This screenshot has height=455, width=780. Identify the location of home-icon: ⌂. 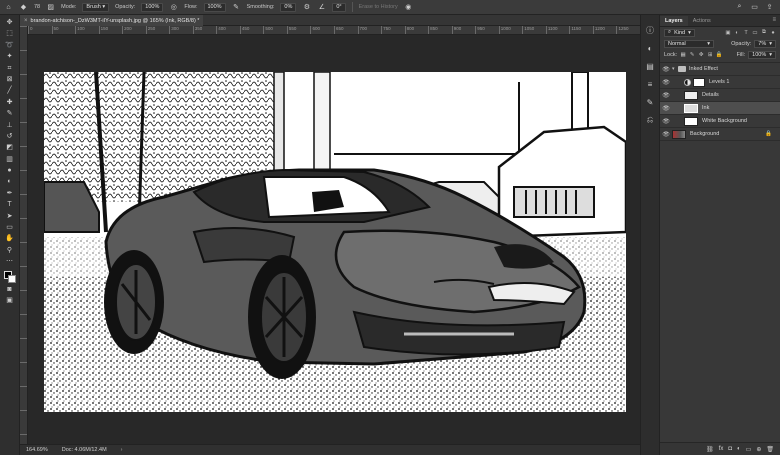
(8, 7).